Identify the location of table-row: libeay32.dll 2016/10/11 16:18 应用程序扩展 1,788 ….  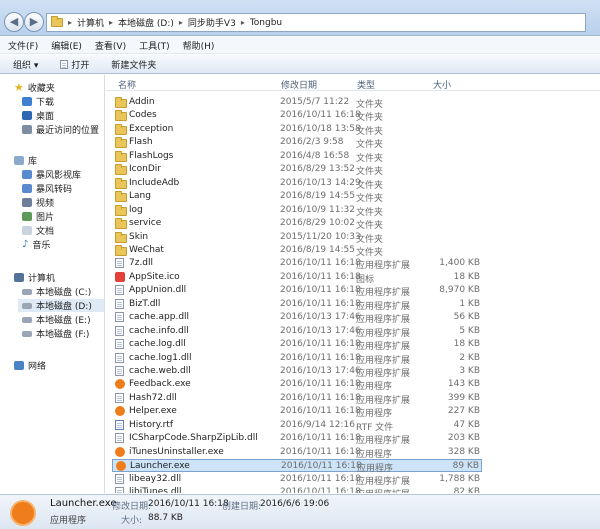
(297, 480).